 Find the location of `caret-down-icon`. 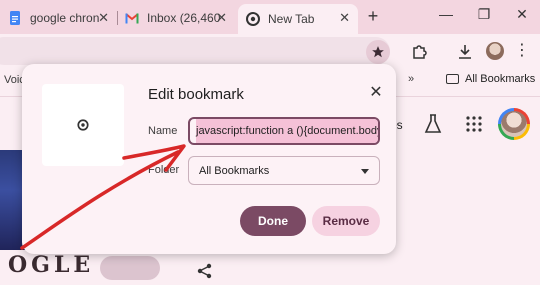

caret-down-icon is located at coordinates (365, 171).